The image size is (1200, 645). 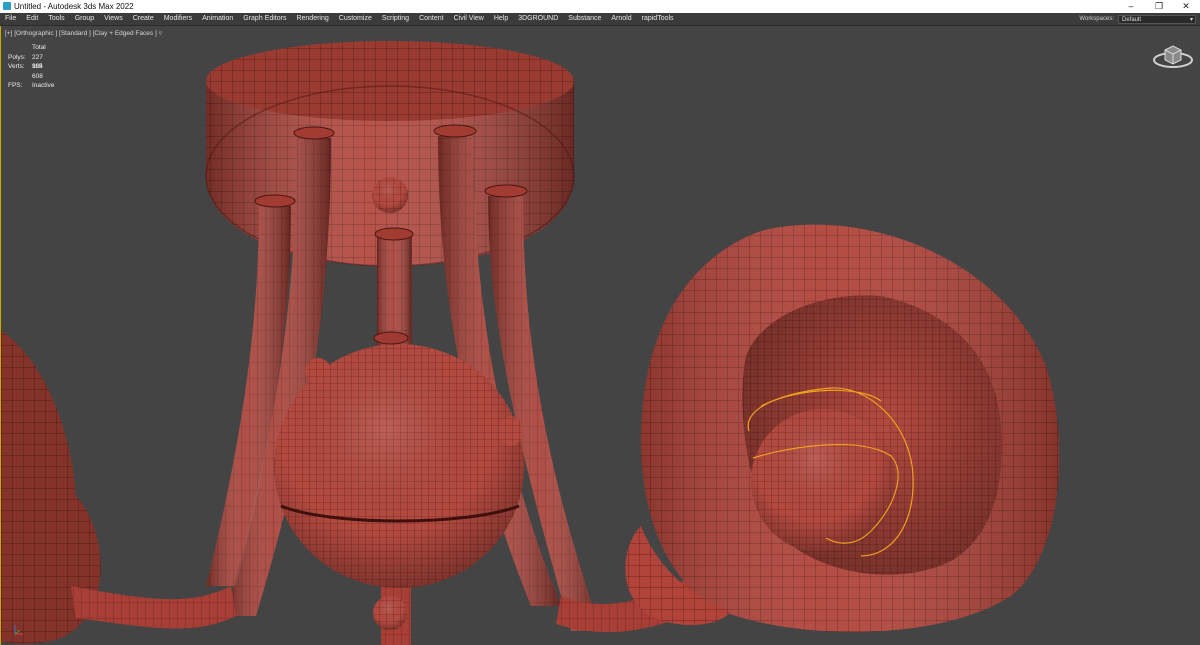 What do you see at coordinates (431, 19) in the screenshot?
I see `menu-item-content: Content` at bounding box center [431, 19].